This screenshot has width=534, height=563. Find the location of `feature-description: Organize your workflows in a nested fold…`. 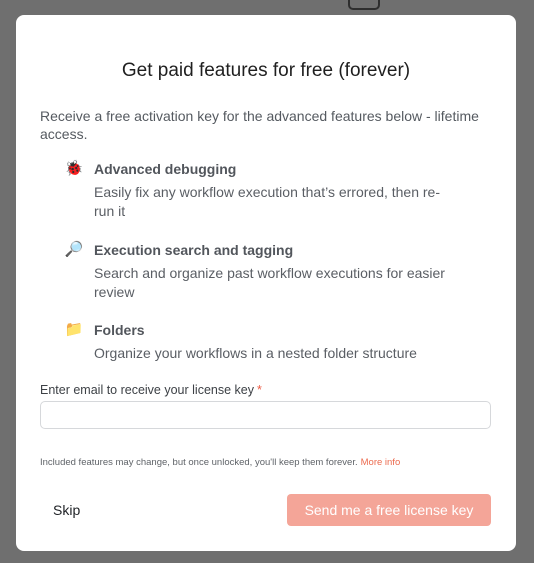

feature-description: Organize your workflows in a nested fold… is located at coordinates (255, 353).